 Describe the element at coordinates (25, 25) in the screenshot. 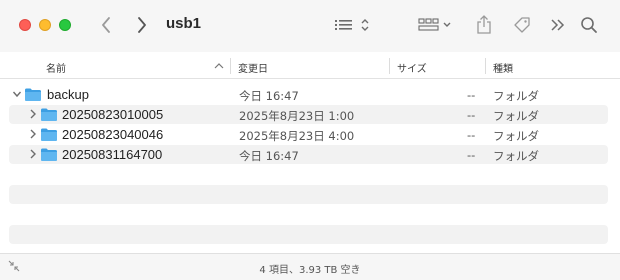

I see `close-window-button` at that location.